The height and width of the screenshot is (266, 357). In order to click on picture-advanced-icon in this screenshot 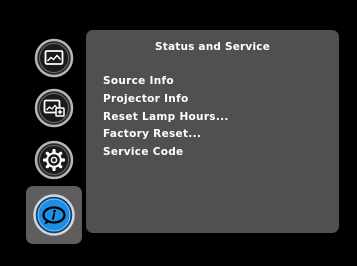, I will do `click(54, 108)`.